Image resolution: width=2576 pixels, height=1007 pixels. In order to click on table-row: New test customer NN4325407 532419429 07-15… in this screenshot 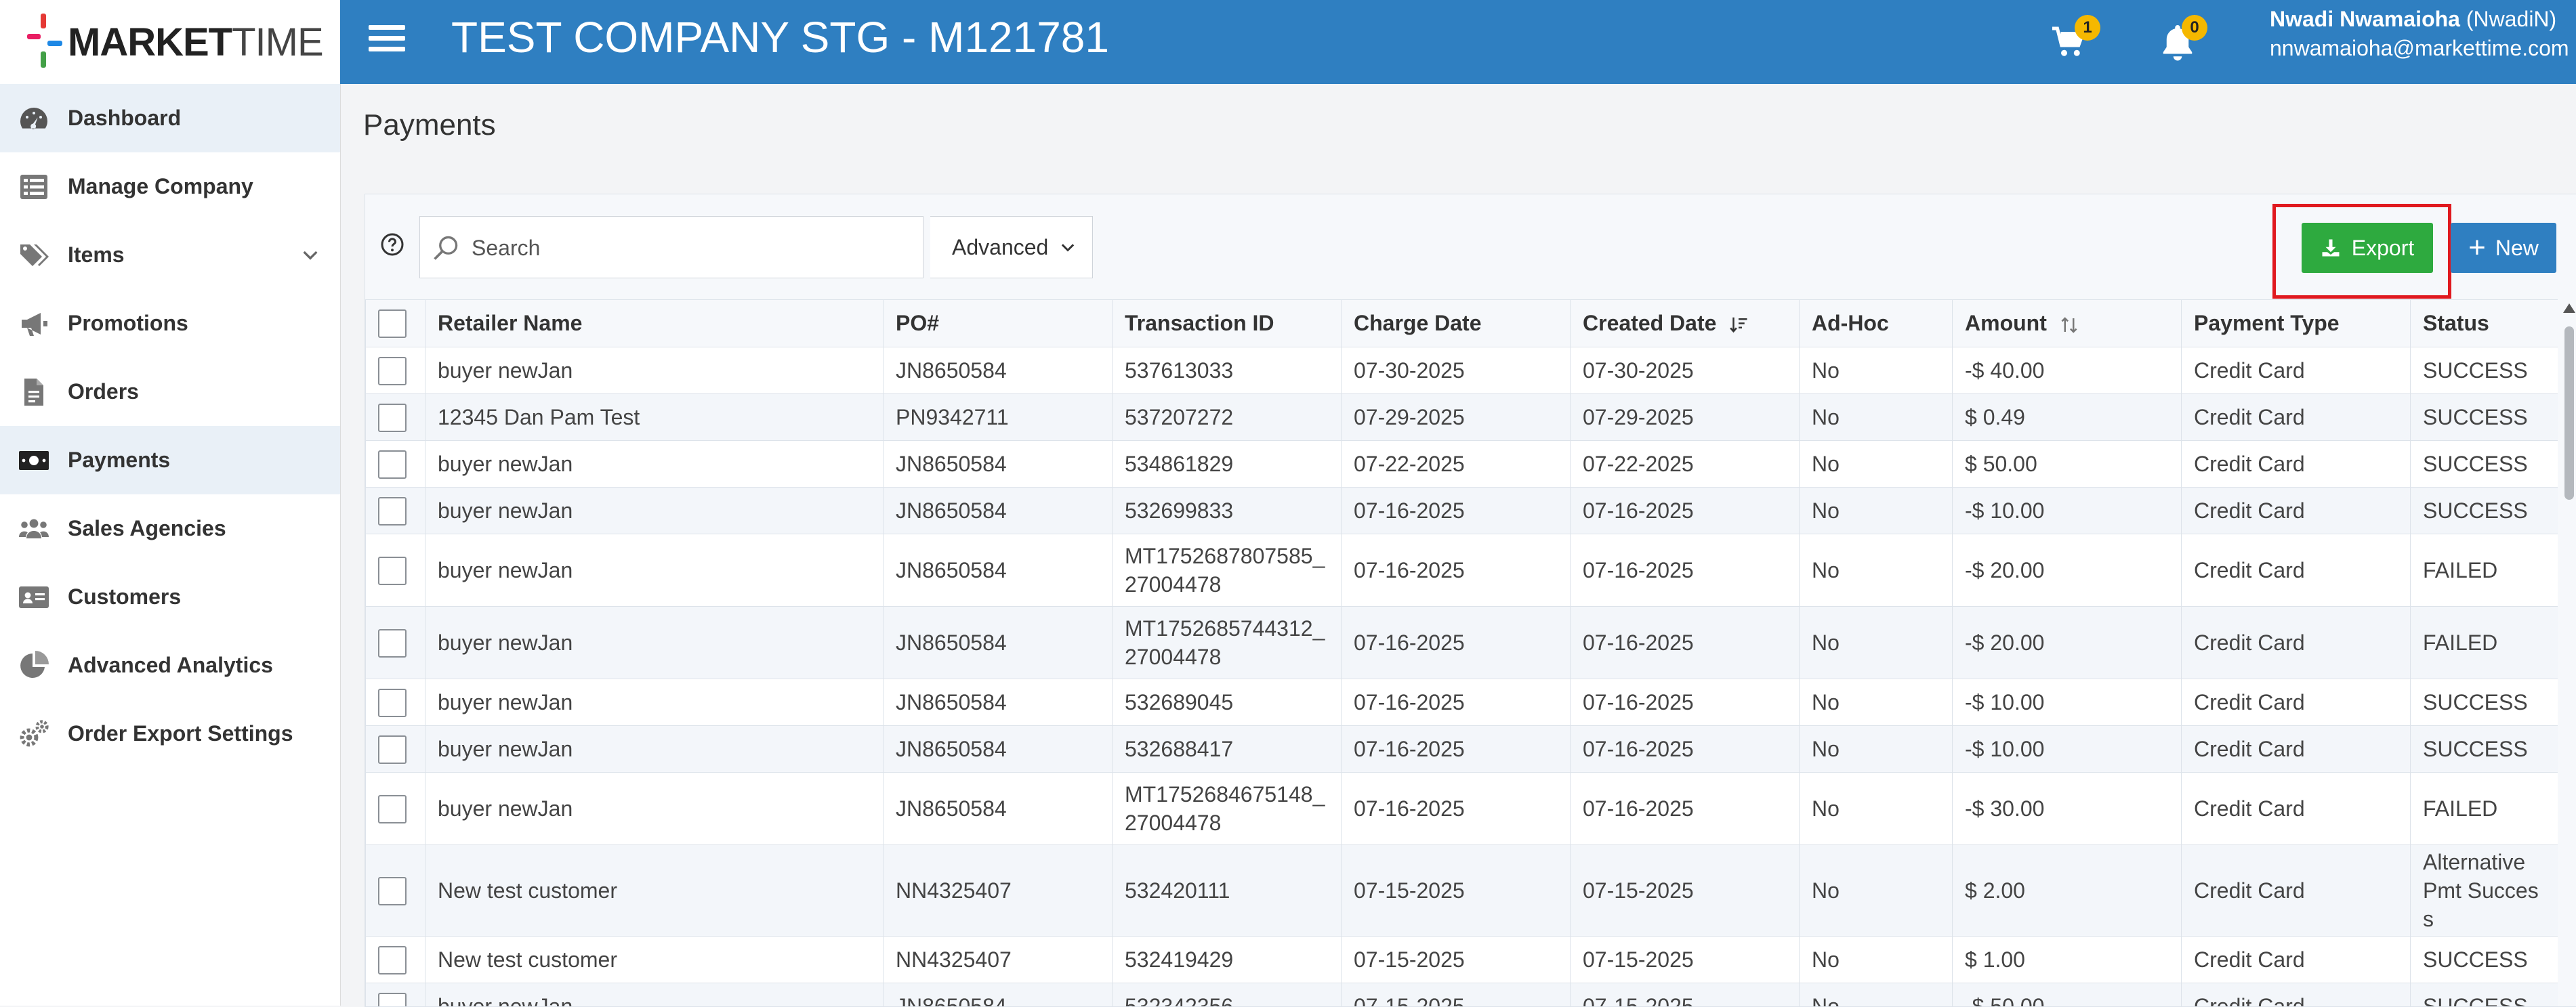, I will do `click(1461, 960)`.